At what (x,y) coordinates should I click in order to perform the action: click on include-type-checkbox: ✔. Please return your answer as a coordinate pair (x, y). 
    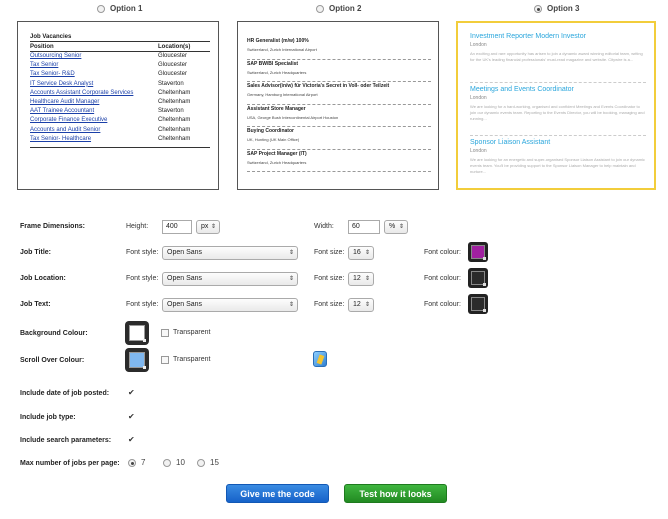
    Looking at the image, I should click on (131, 417).